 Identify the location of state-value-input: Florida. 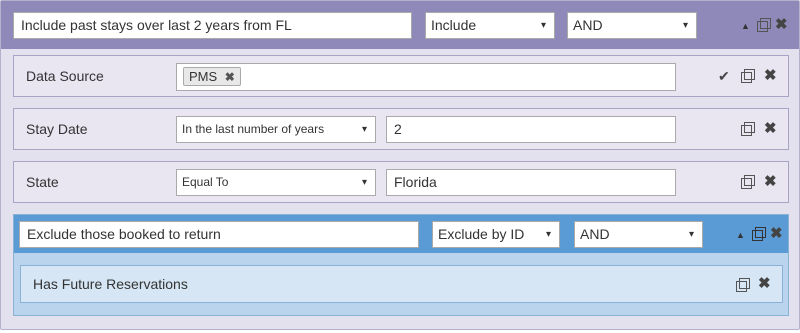
(531, 182).